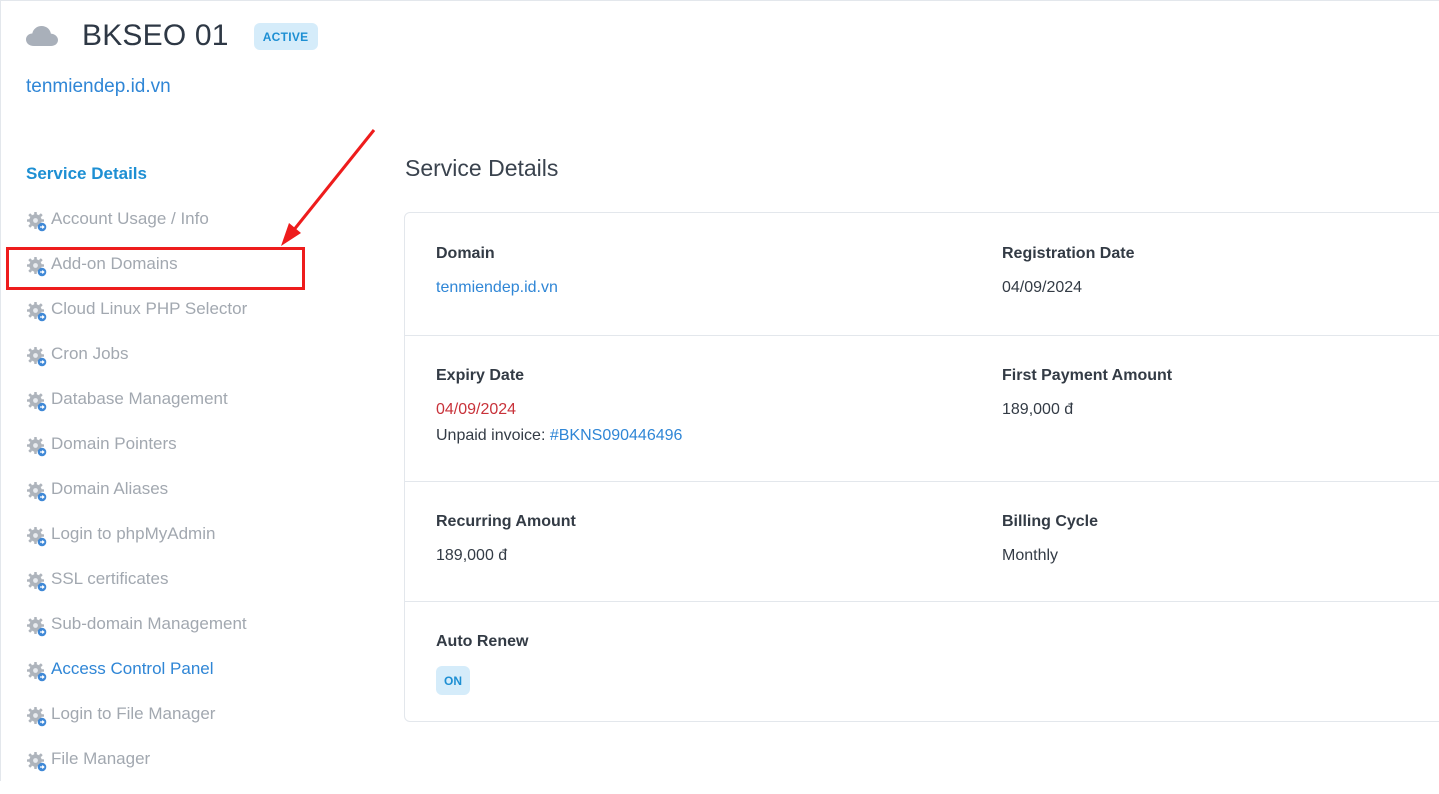 The width and height of the screenshot is (1439, 794). I want to click on status-badge: ACTIVE, so click(285, 36).